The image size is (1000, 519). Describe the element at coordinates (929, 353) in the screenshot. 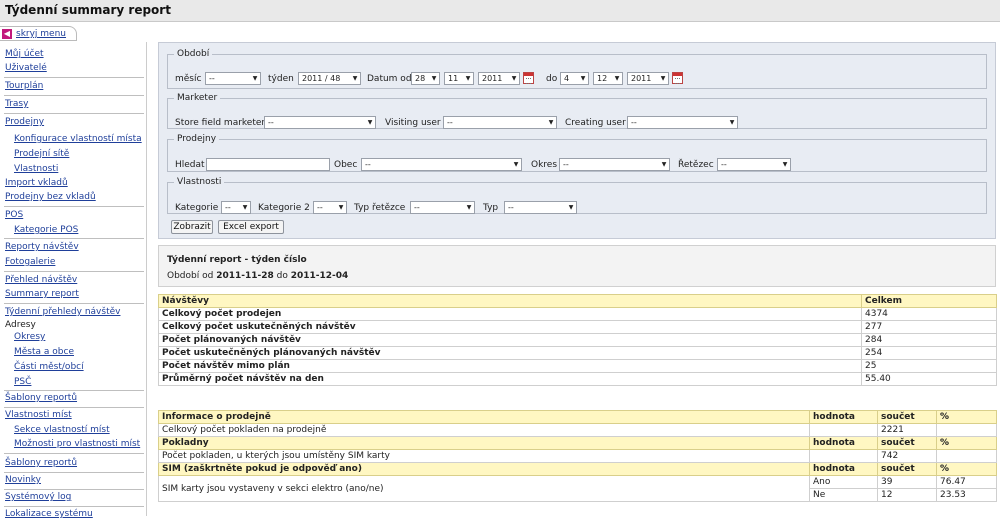

I see `row-value: 254` at that location.